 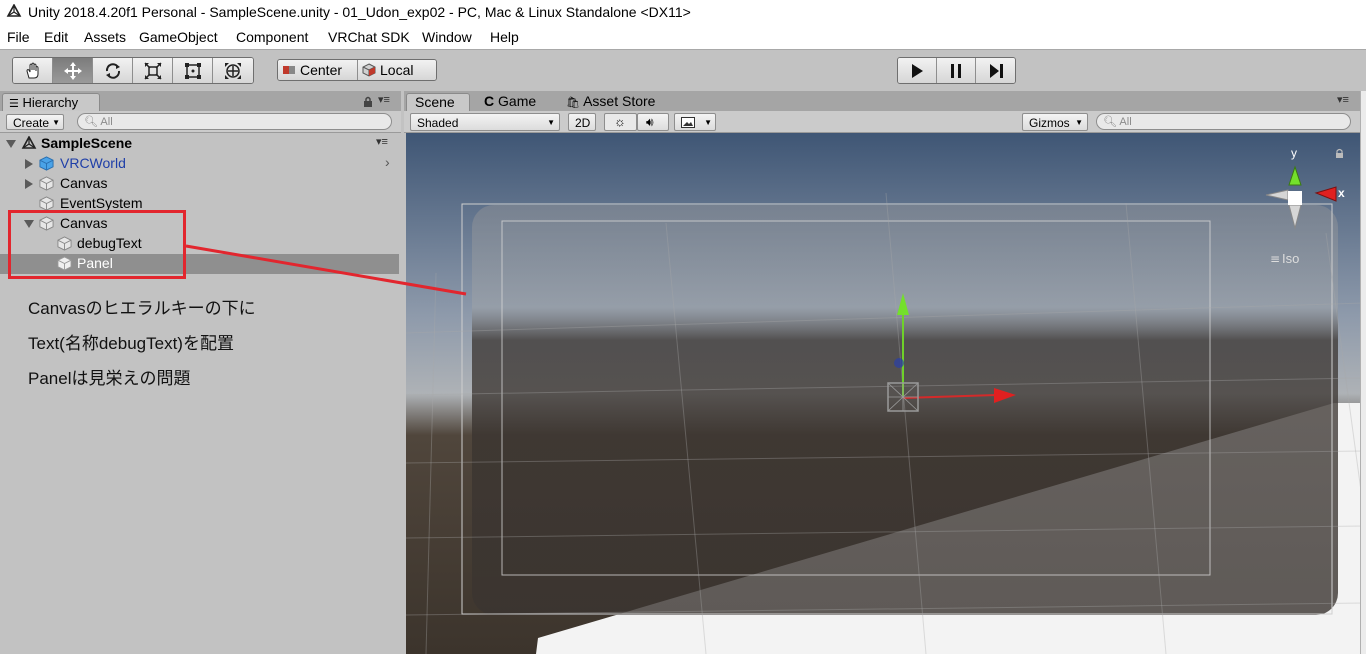 What do you see at coordinates (33, 70) in the screenshot?
I see `hand-tool-button` at bounding box center [33, 70].